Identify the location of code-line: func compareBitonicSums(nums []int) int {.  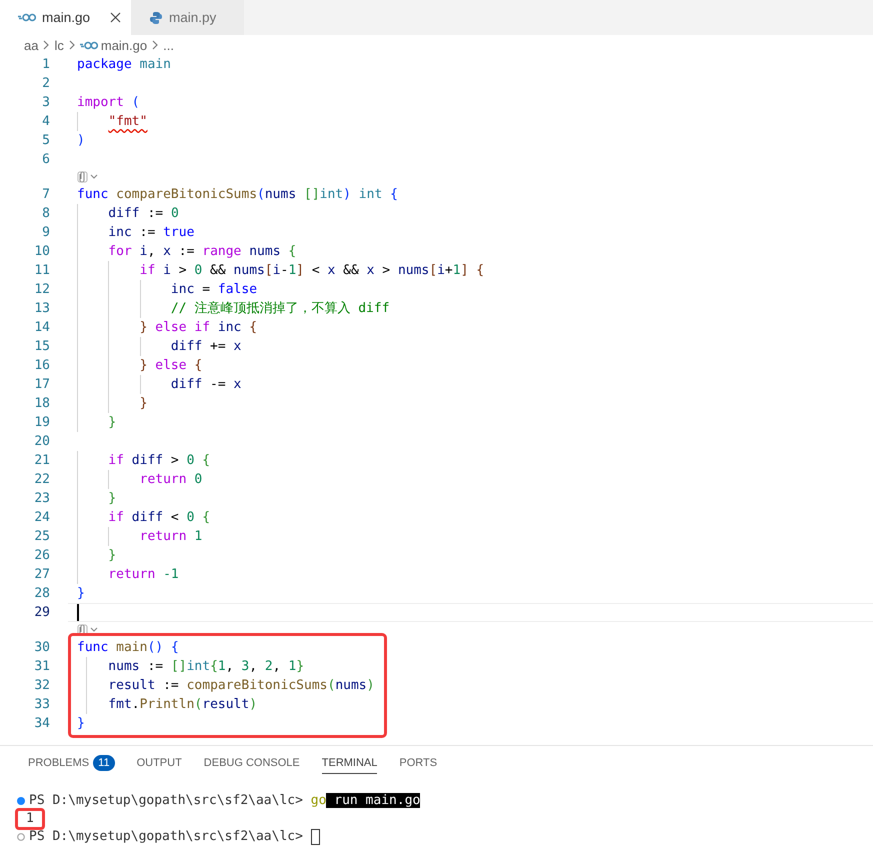
(237, 195).